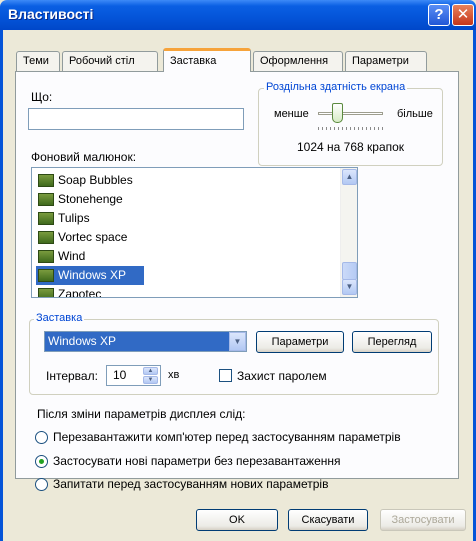  What do you see at coordinates (351, 147) in the screenshot?
I see `resolution-value: 1024 на 768 крапок` at bounding box center [351, 147].